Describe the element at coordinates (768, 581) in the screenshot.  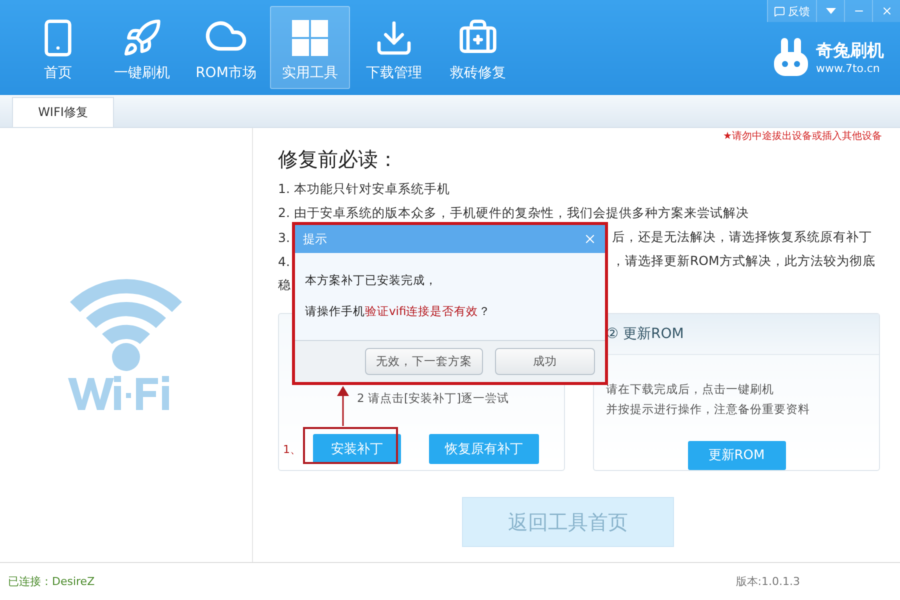
I see `version-text: 版本:1.0.1.3` at that location.